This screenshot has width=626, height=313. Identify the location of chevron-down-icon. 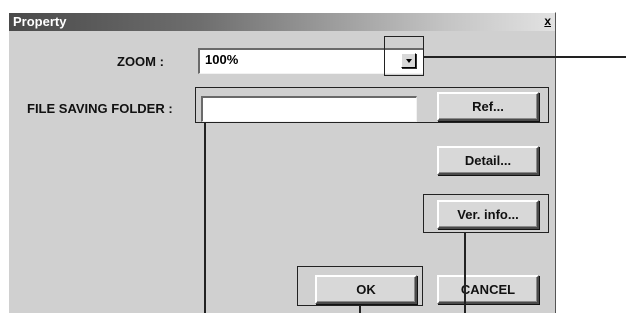
(408, 60).